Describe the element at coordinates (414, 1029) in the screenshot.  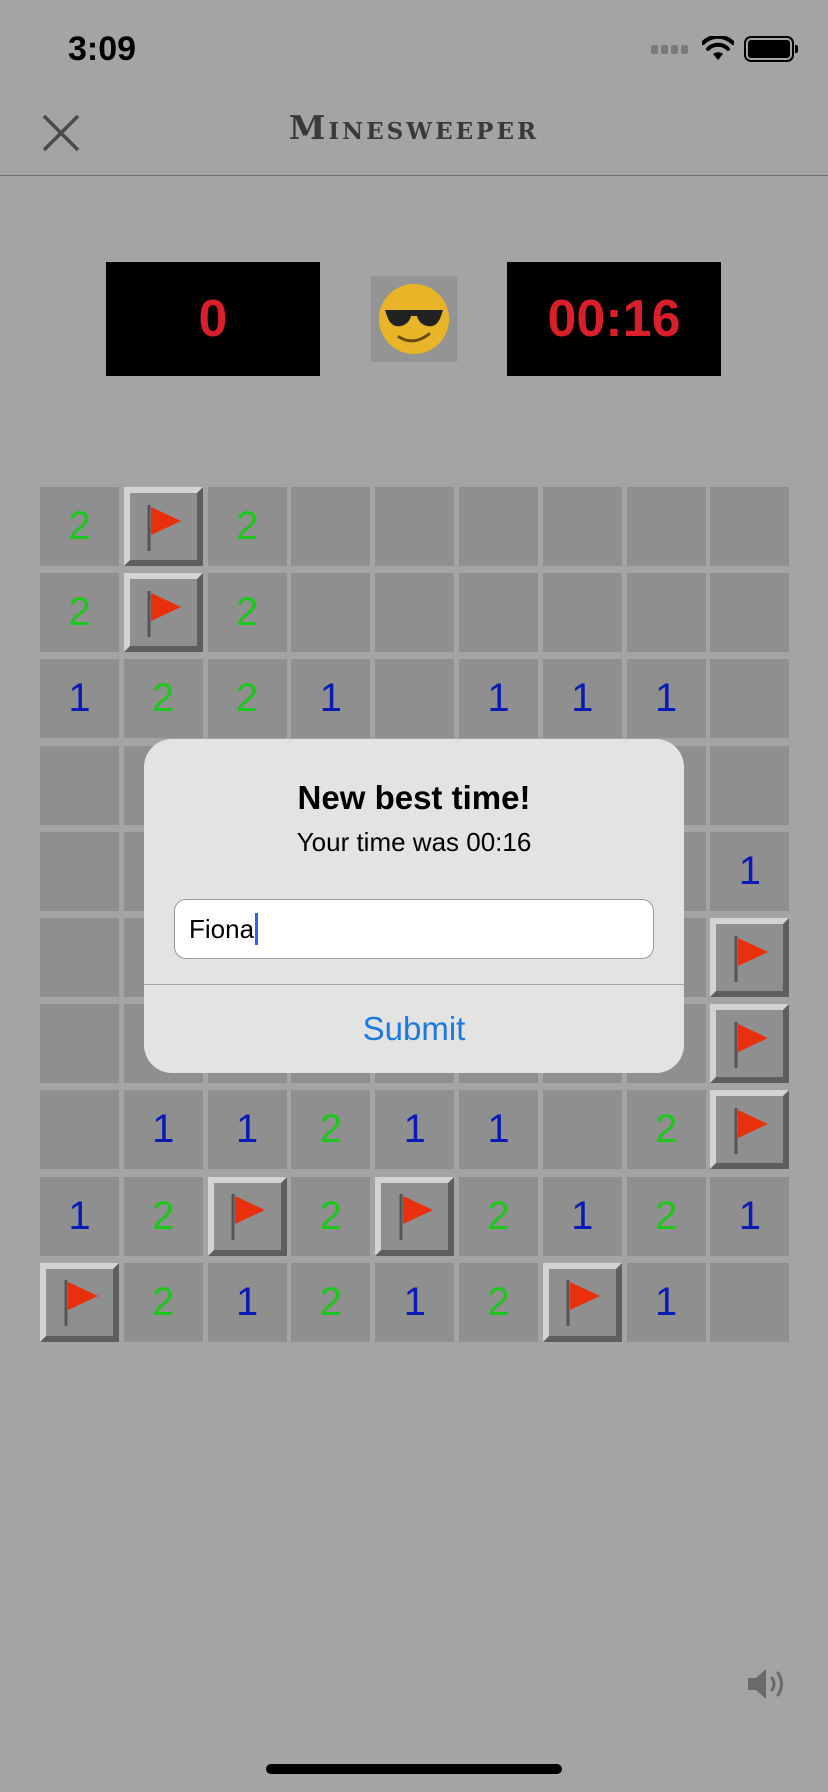
I see `submit-button: Submit` at that location.